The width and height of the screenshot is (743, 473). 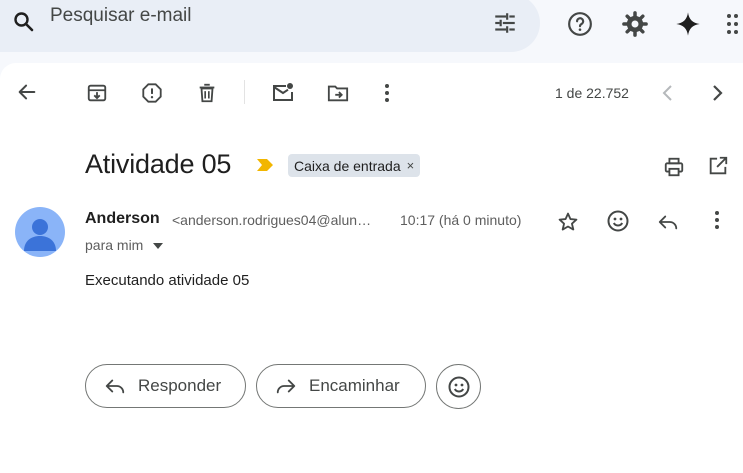 I want to click on back-arrow-icon, so click(x=27, y=92).